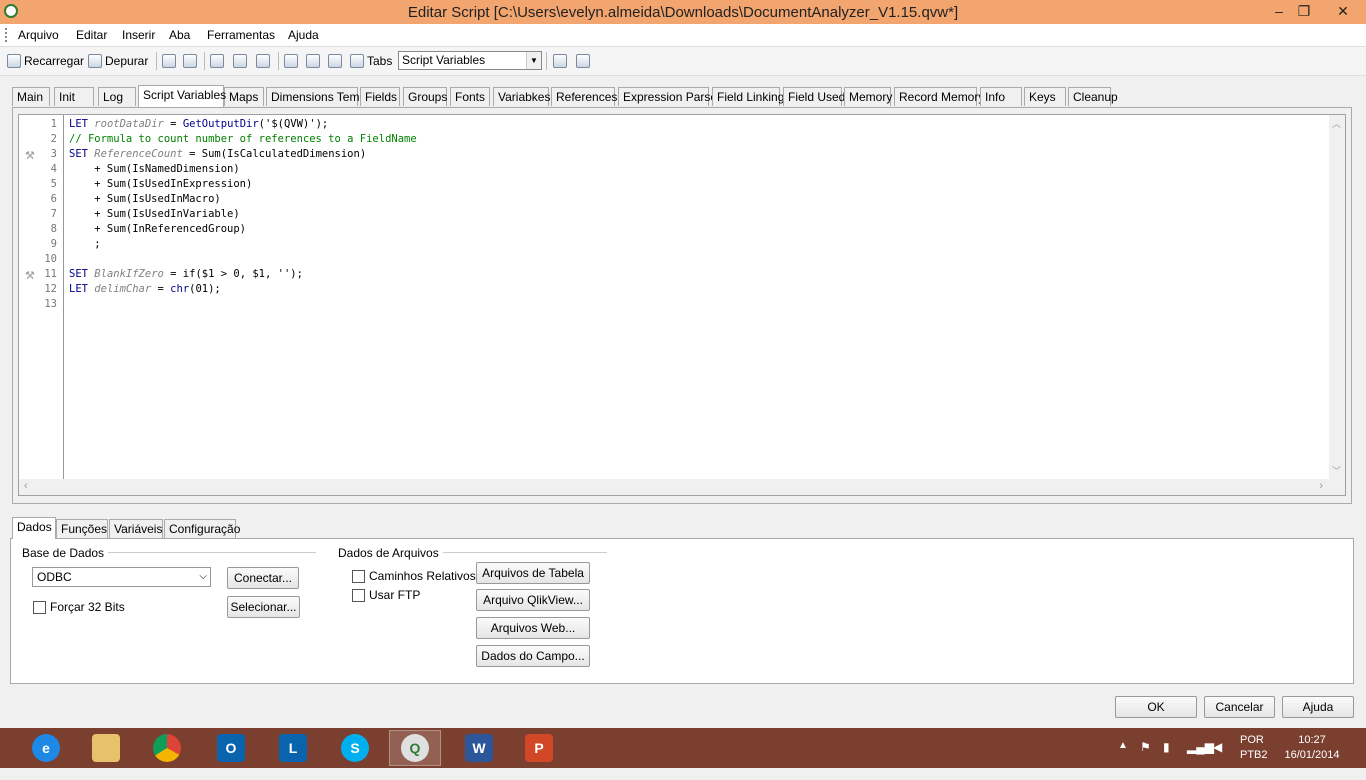 The image size is (1366, 780). Describe the element at coordinates (386, 595) in the screenshot. I see `use-ftp-checkbox: Usar FTP` at that location.